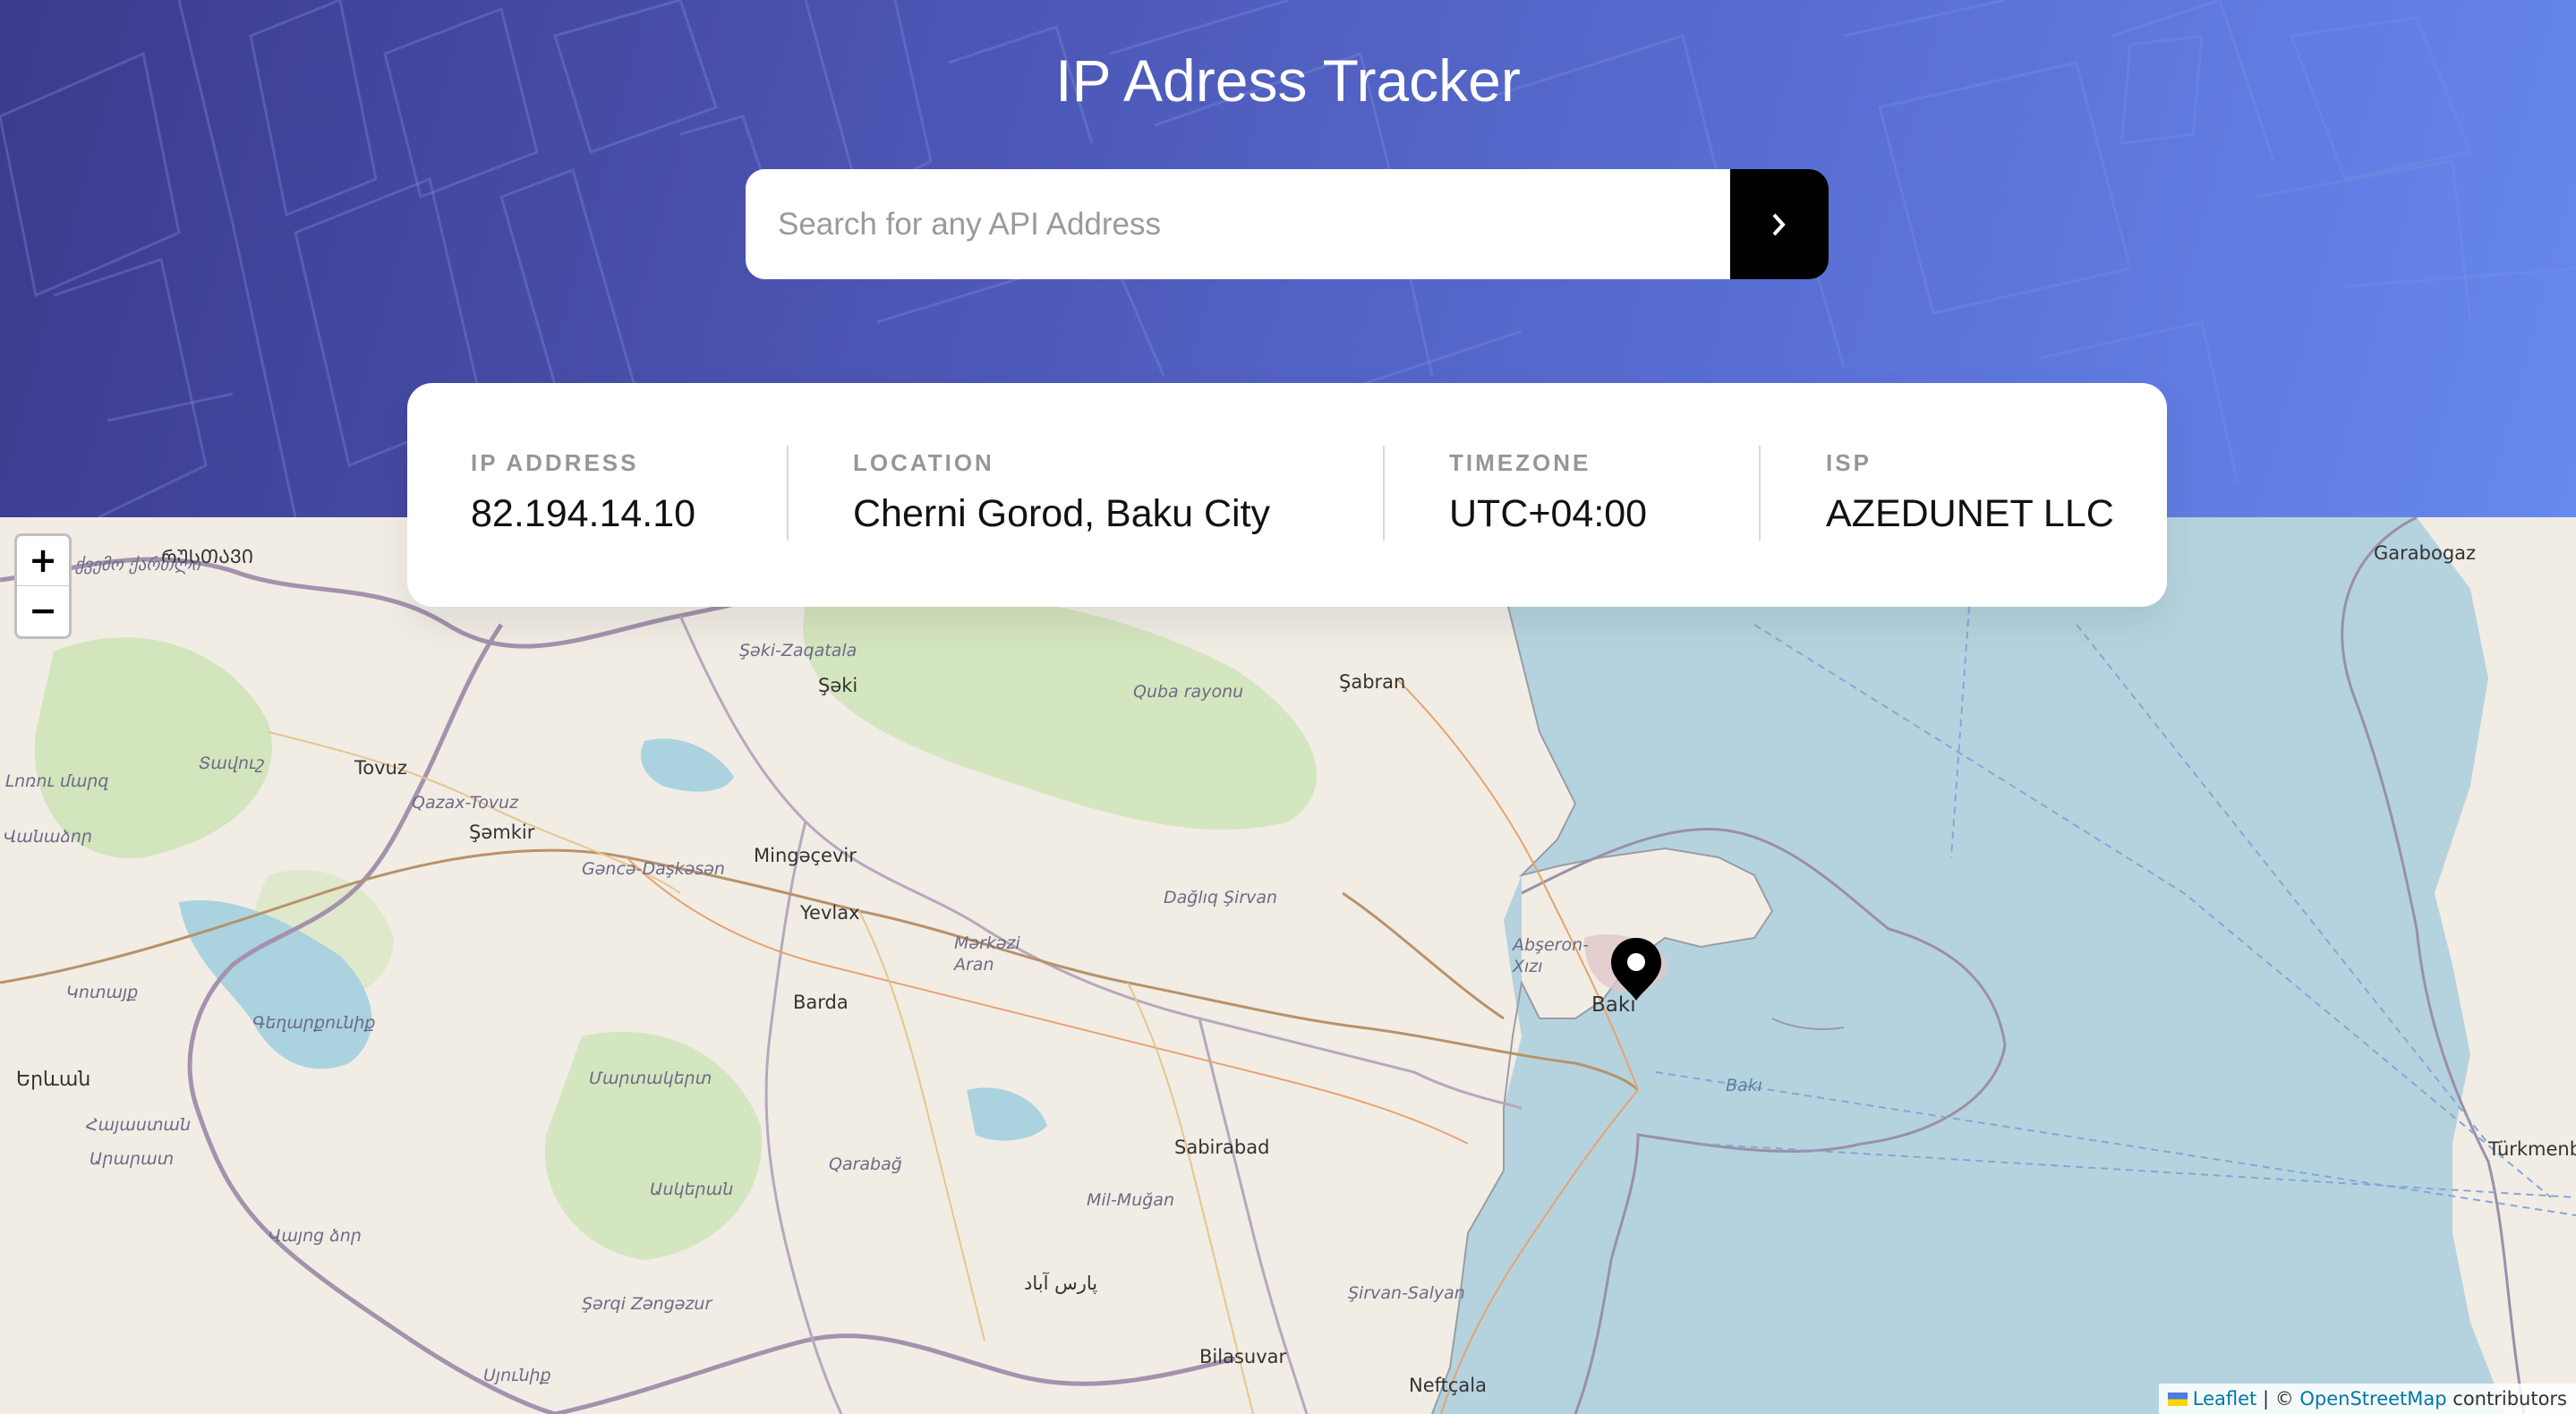 The height and width of the screenshot is (1414, 2576). What do you see at coordinates (1744, 1085) in the screenshot?
I see `map-label: Bakı` at bounding box center [1744, 1085].